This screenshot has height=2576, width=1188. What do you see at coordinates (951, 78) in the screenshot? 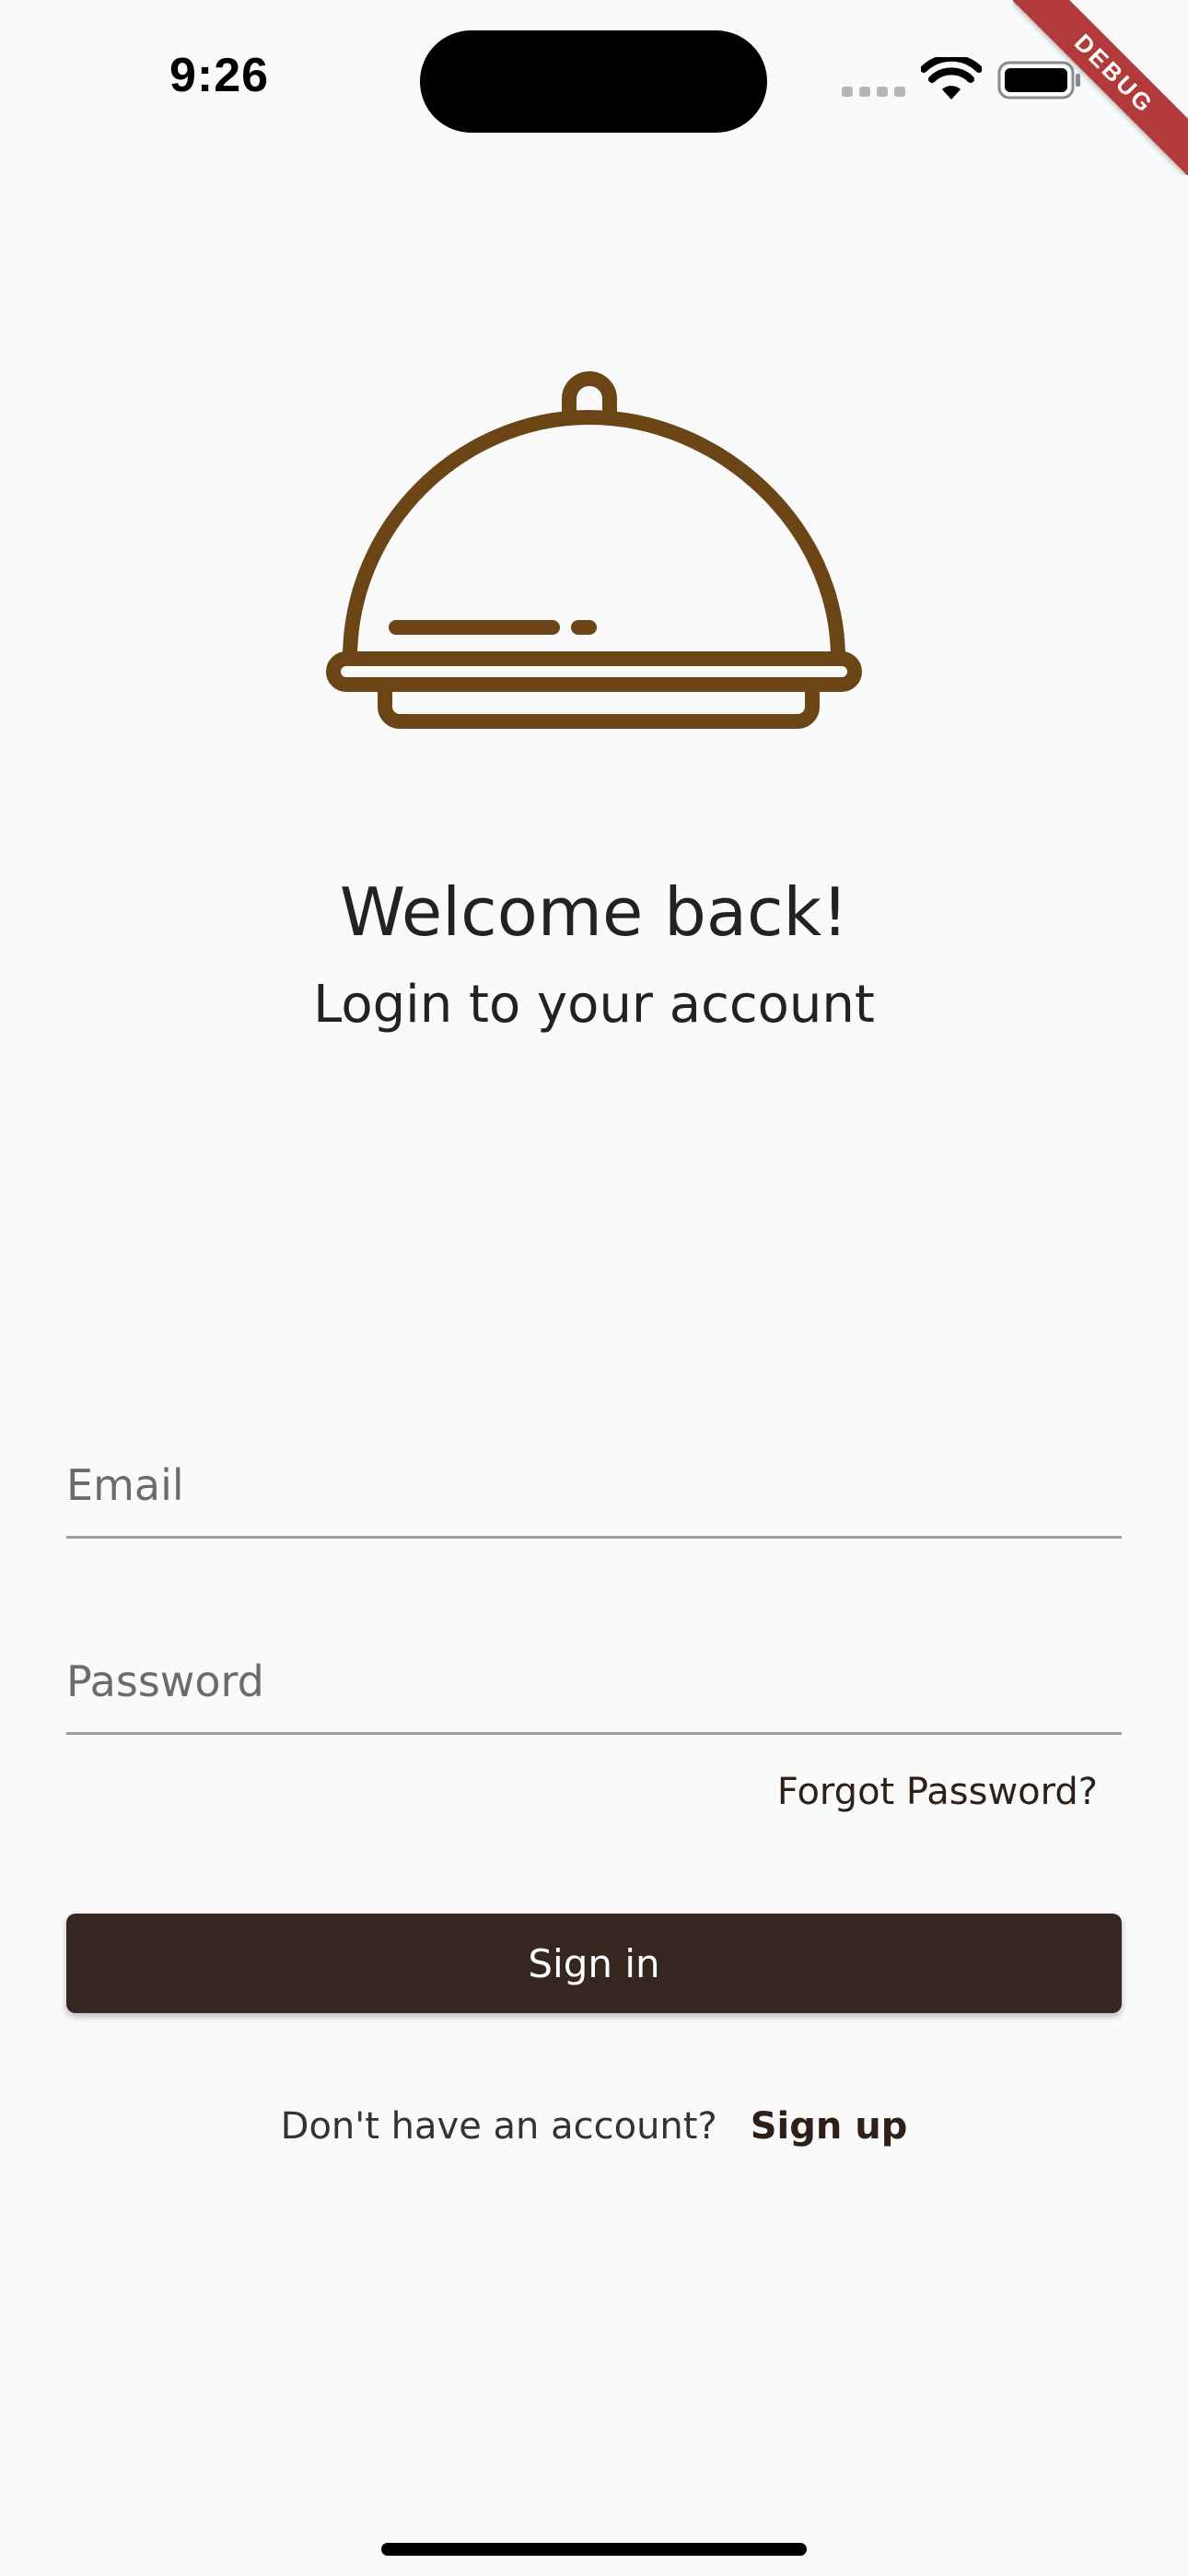
I see `wifi-icon` at bounding box center [951, 78].